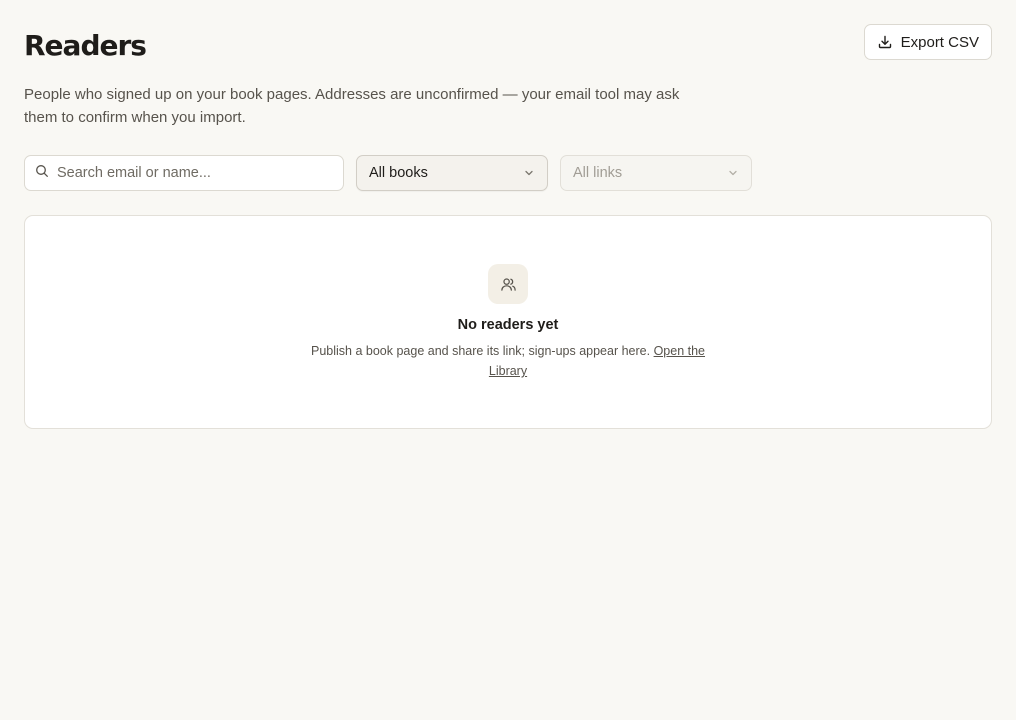 This screenshot has width=1016, height=720. Describe the element at coordinates (508, 54) in the screenshot. I see `page-header: Readers Export CSV` at that location.